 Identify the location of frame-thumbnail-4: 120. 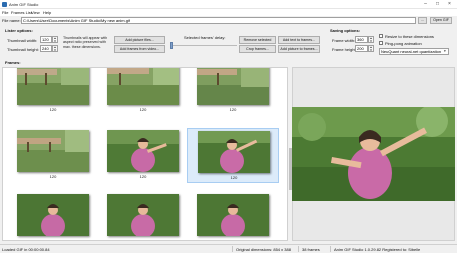
(53, 155).